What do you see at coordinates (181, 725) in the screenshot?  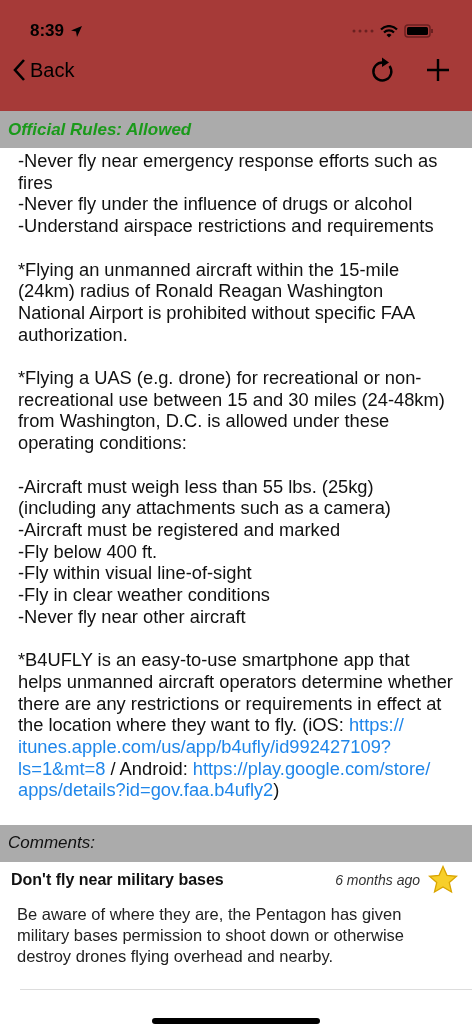 I see `rule-text: the location where they want to fly. (iOS:` at bounding box center [181, 725].